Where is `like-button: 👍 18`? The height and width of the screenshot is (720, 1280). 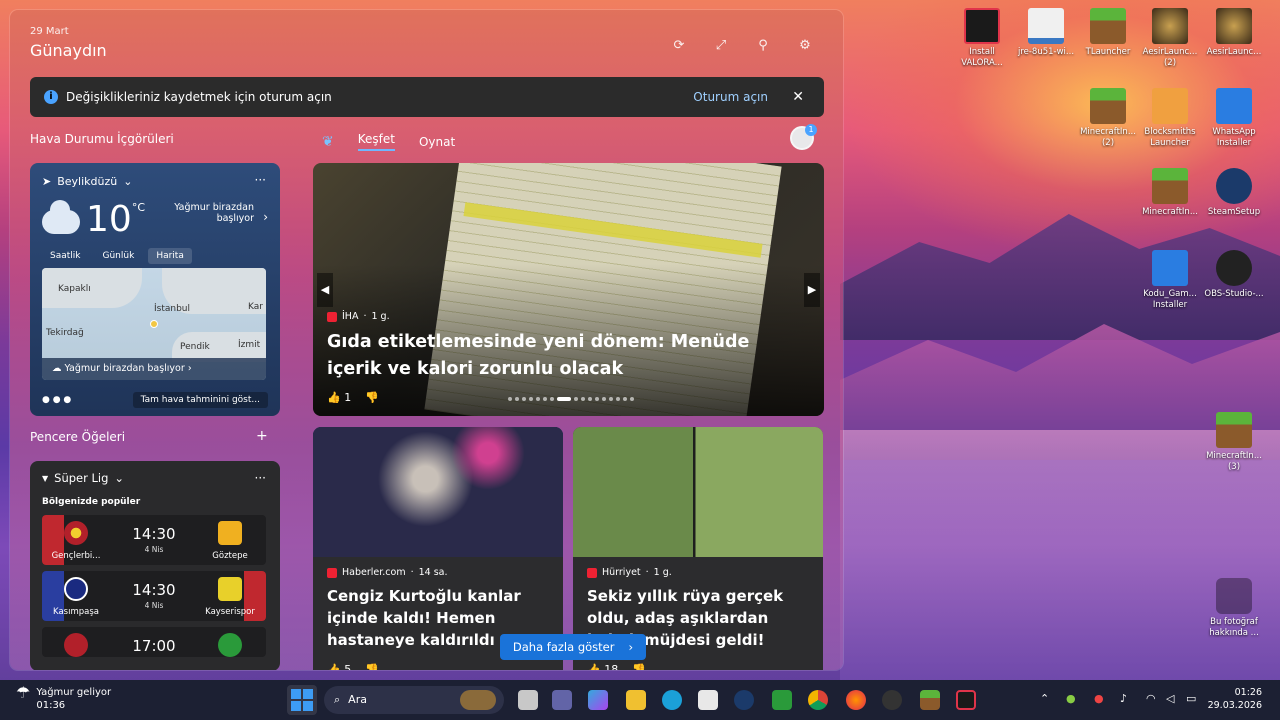 like-button: 👍 18 is located at coordinates (602, 666).